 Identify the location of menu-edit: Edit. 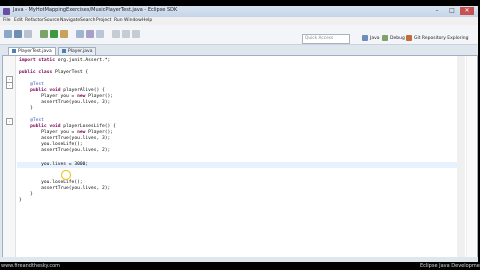
(18, 20).